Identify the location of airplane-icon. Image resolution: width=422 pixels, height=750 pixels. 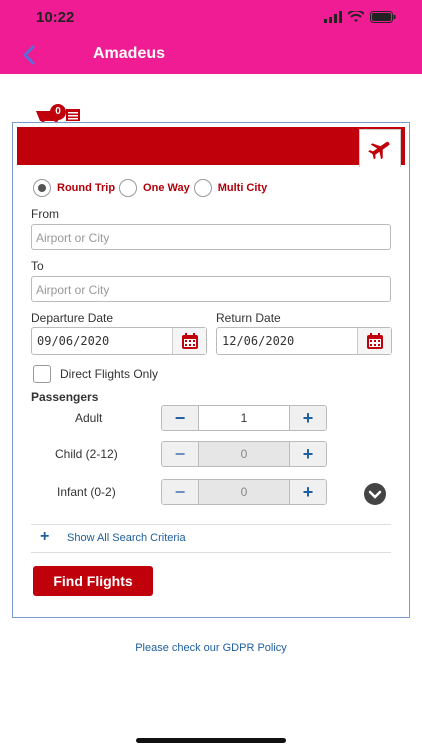
(379, 150).